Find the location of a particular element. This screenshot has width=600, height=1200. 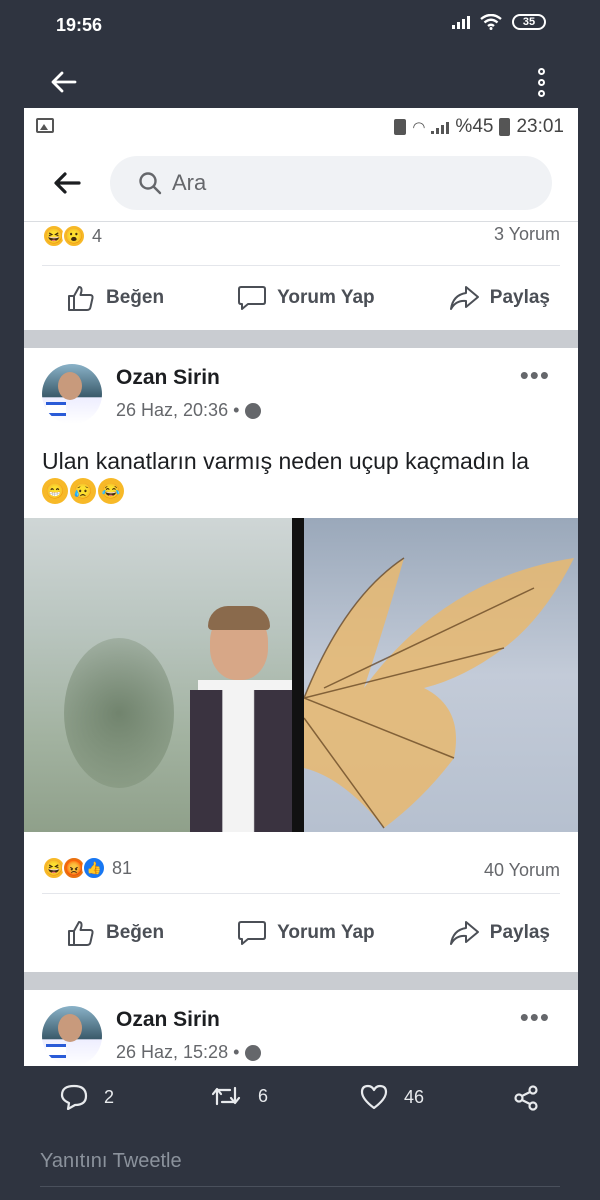

grin-emoji-icon: 😁 is located at coordinates (55, 491).